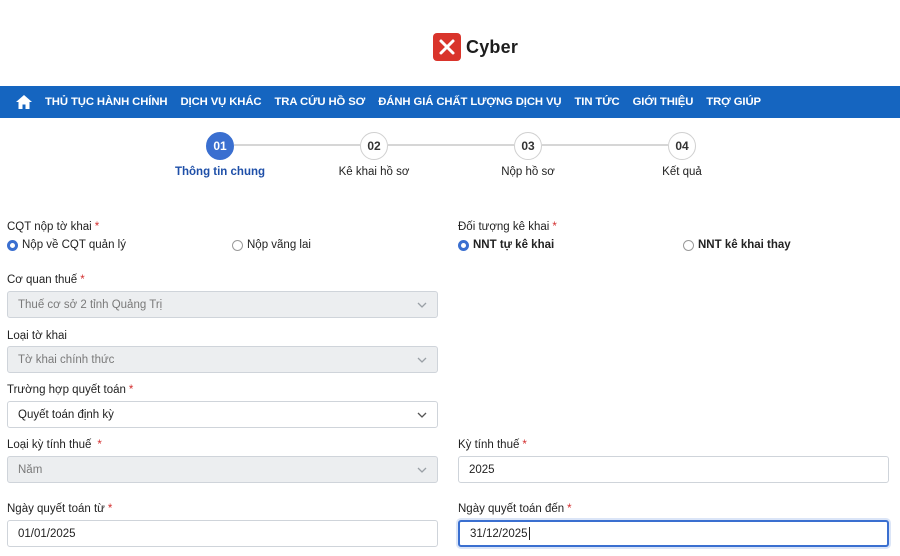 This screenshot has width=900, height=556. I want to click on nav-item-tin-tuc: TIN TỨC, so click(596, 102).